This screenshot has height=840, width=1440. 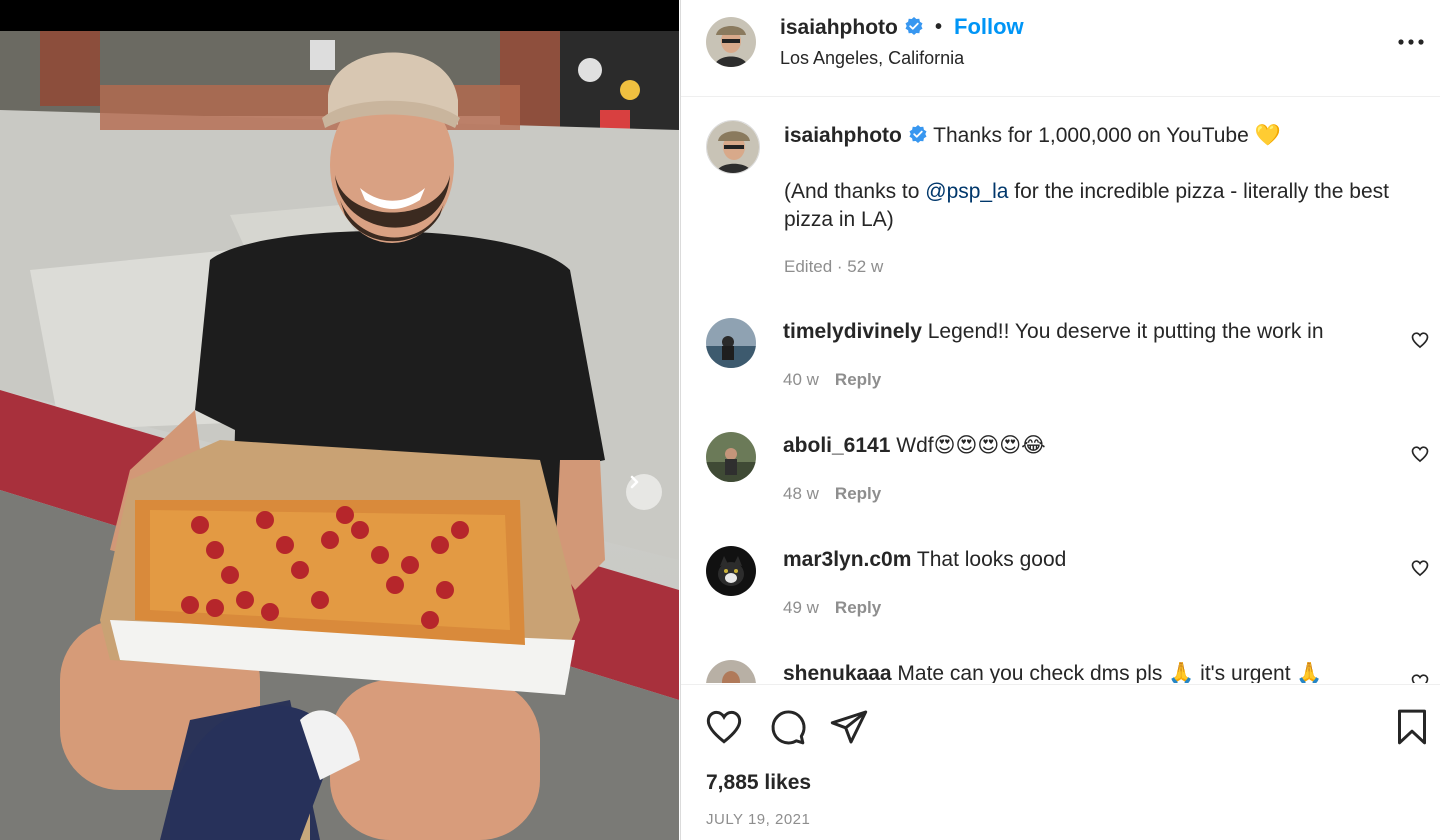 What do you see at coordinates (801, 607) in the screenshot?
I see `comment-age: 49 w` at bounding box center [801, 607].